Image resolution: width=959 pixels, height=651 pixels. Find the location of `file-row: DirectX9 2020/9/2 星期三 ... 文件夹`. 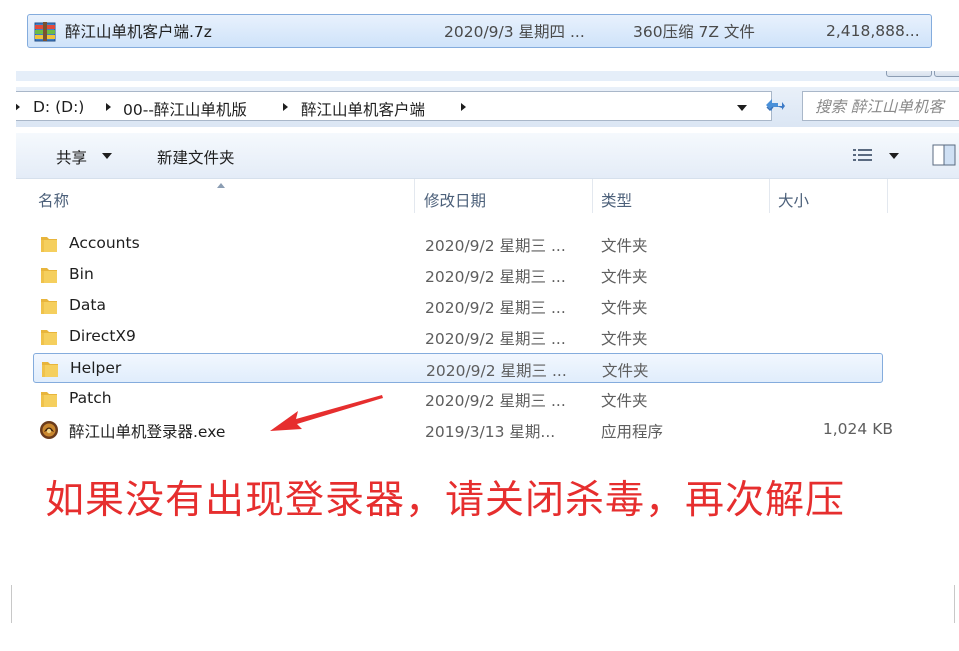

file-row: DirectX9 2020/9/2 星期三 ... 文件夹 is located at coordinates (458, 337).